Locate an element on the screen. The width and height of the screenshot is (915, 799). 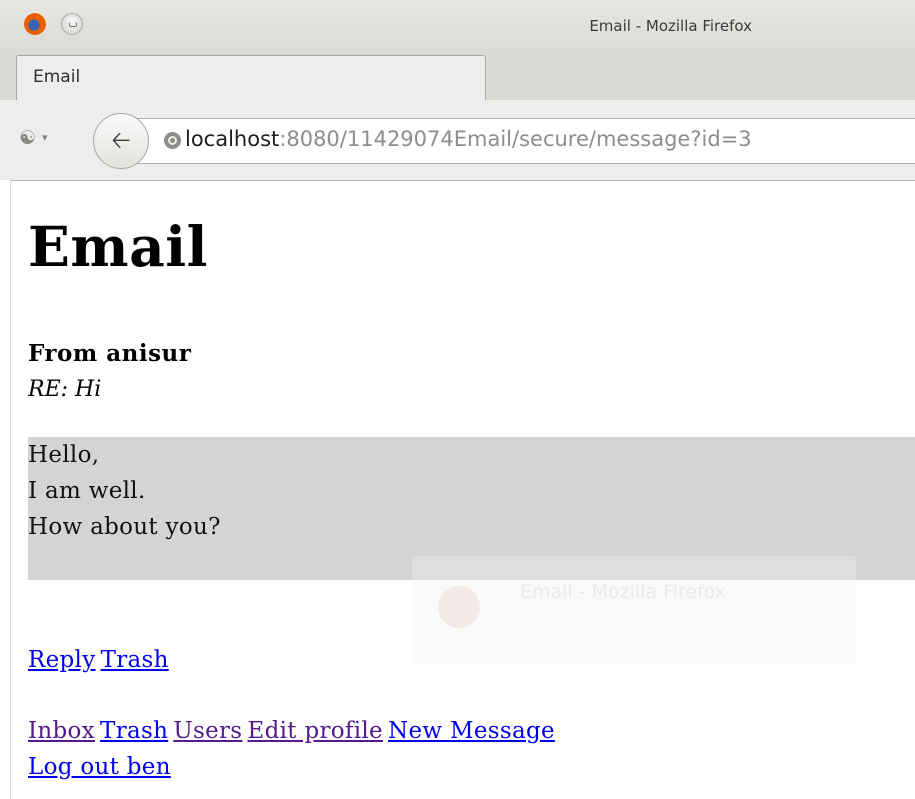
fading-notification: Email - Mozilla Firefox is located at coordinates (634, 610).